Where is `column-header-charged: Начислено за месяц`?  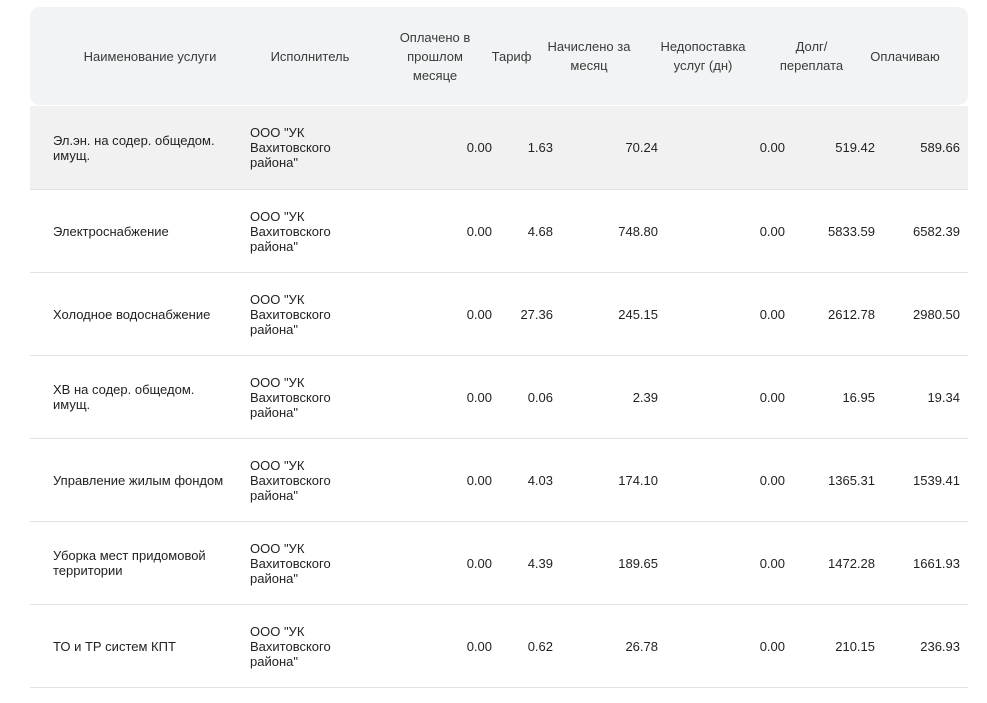
column-header-charged: Начислено за месяц is located at coordinates (589, 56).